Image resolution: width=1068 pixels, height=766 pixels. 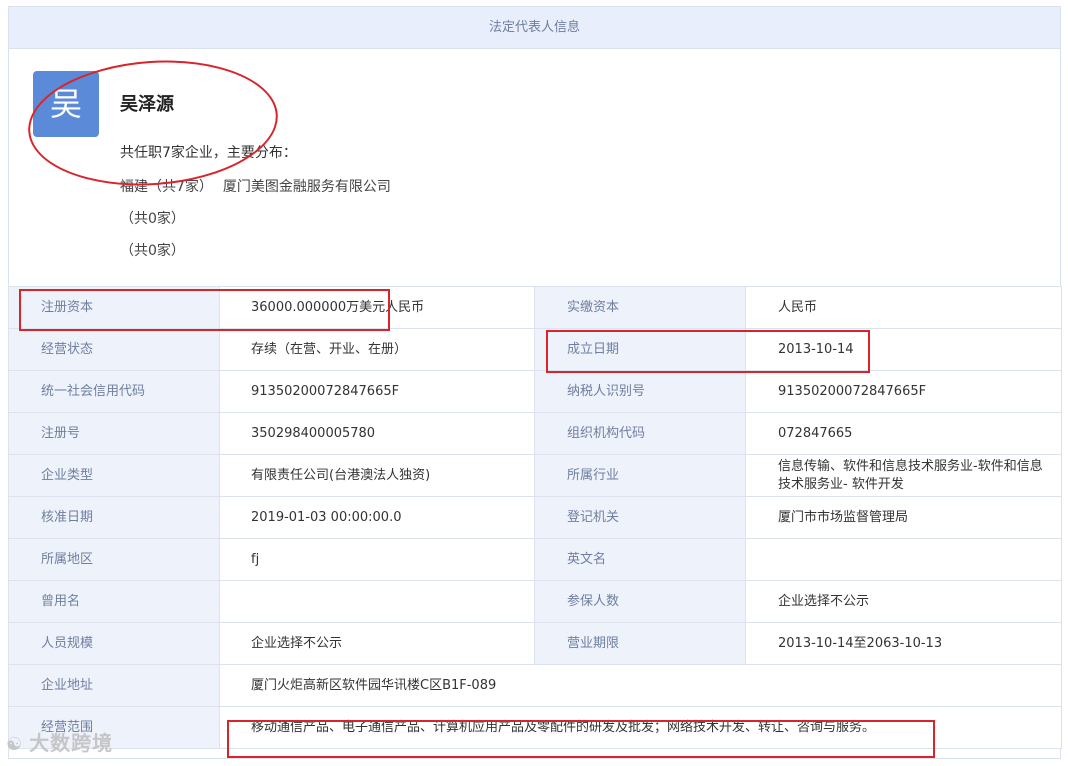 What do you see at coordinates (114, 391) in the screenshot?
I see `field-label: 统一社会信用代码` at bounding box center [114, 391].